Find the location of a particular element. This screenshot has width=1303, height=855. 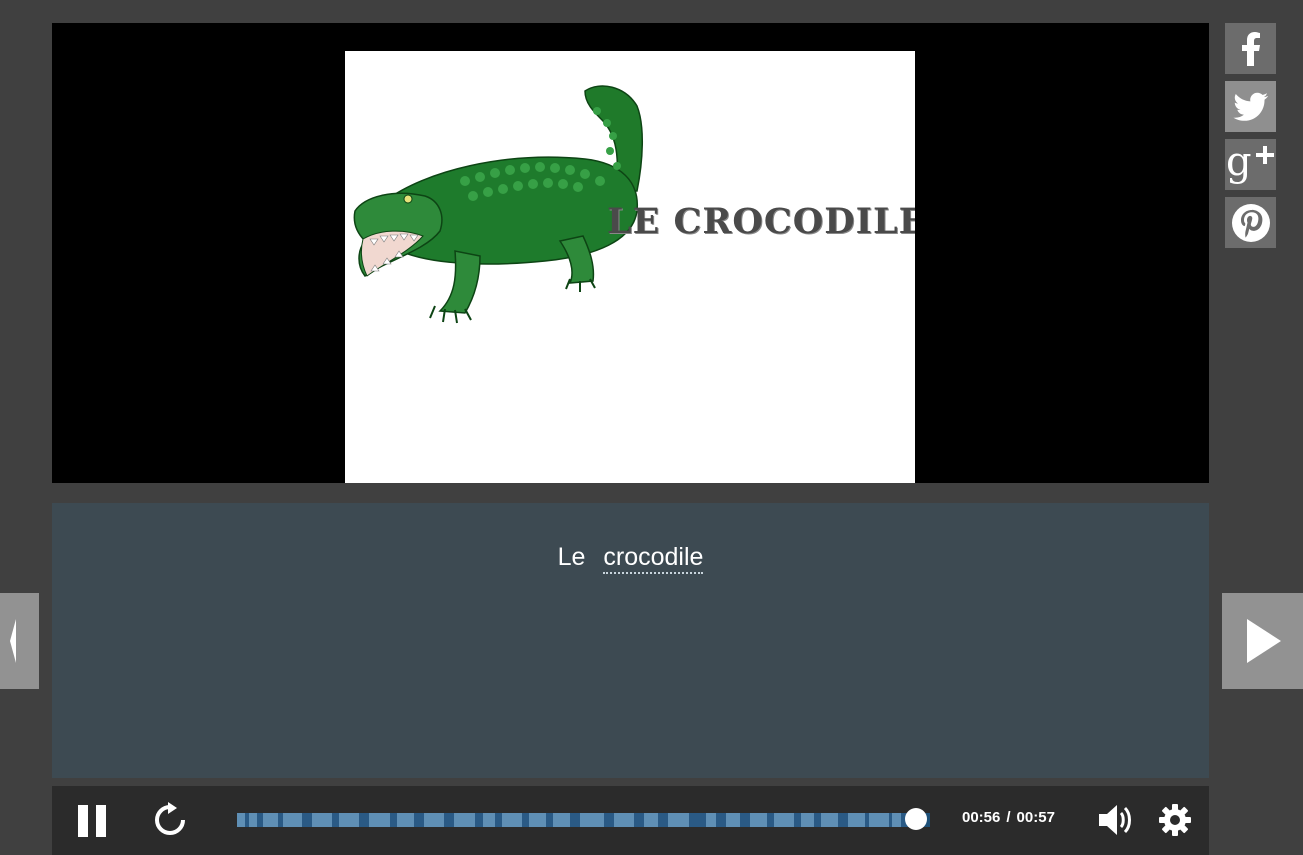

pause-icon is located at coordinates (92, 821).